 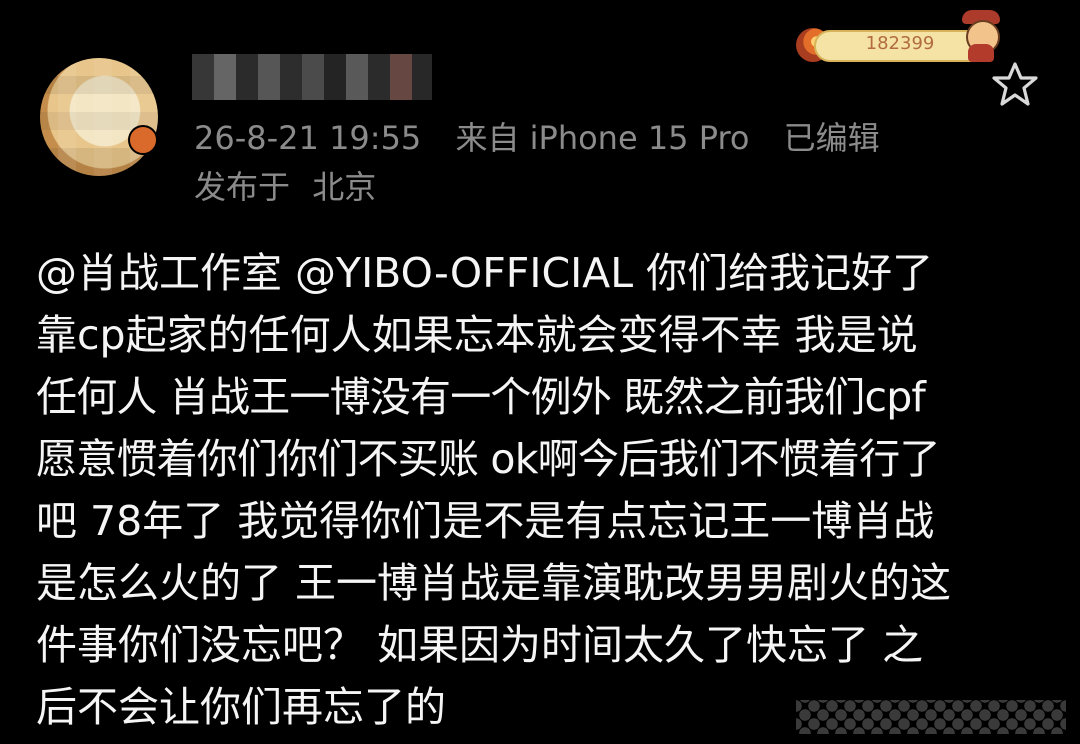 I want to click on avatar, so click(x=99, y=117).